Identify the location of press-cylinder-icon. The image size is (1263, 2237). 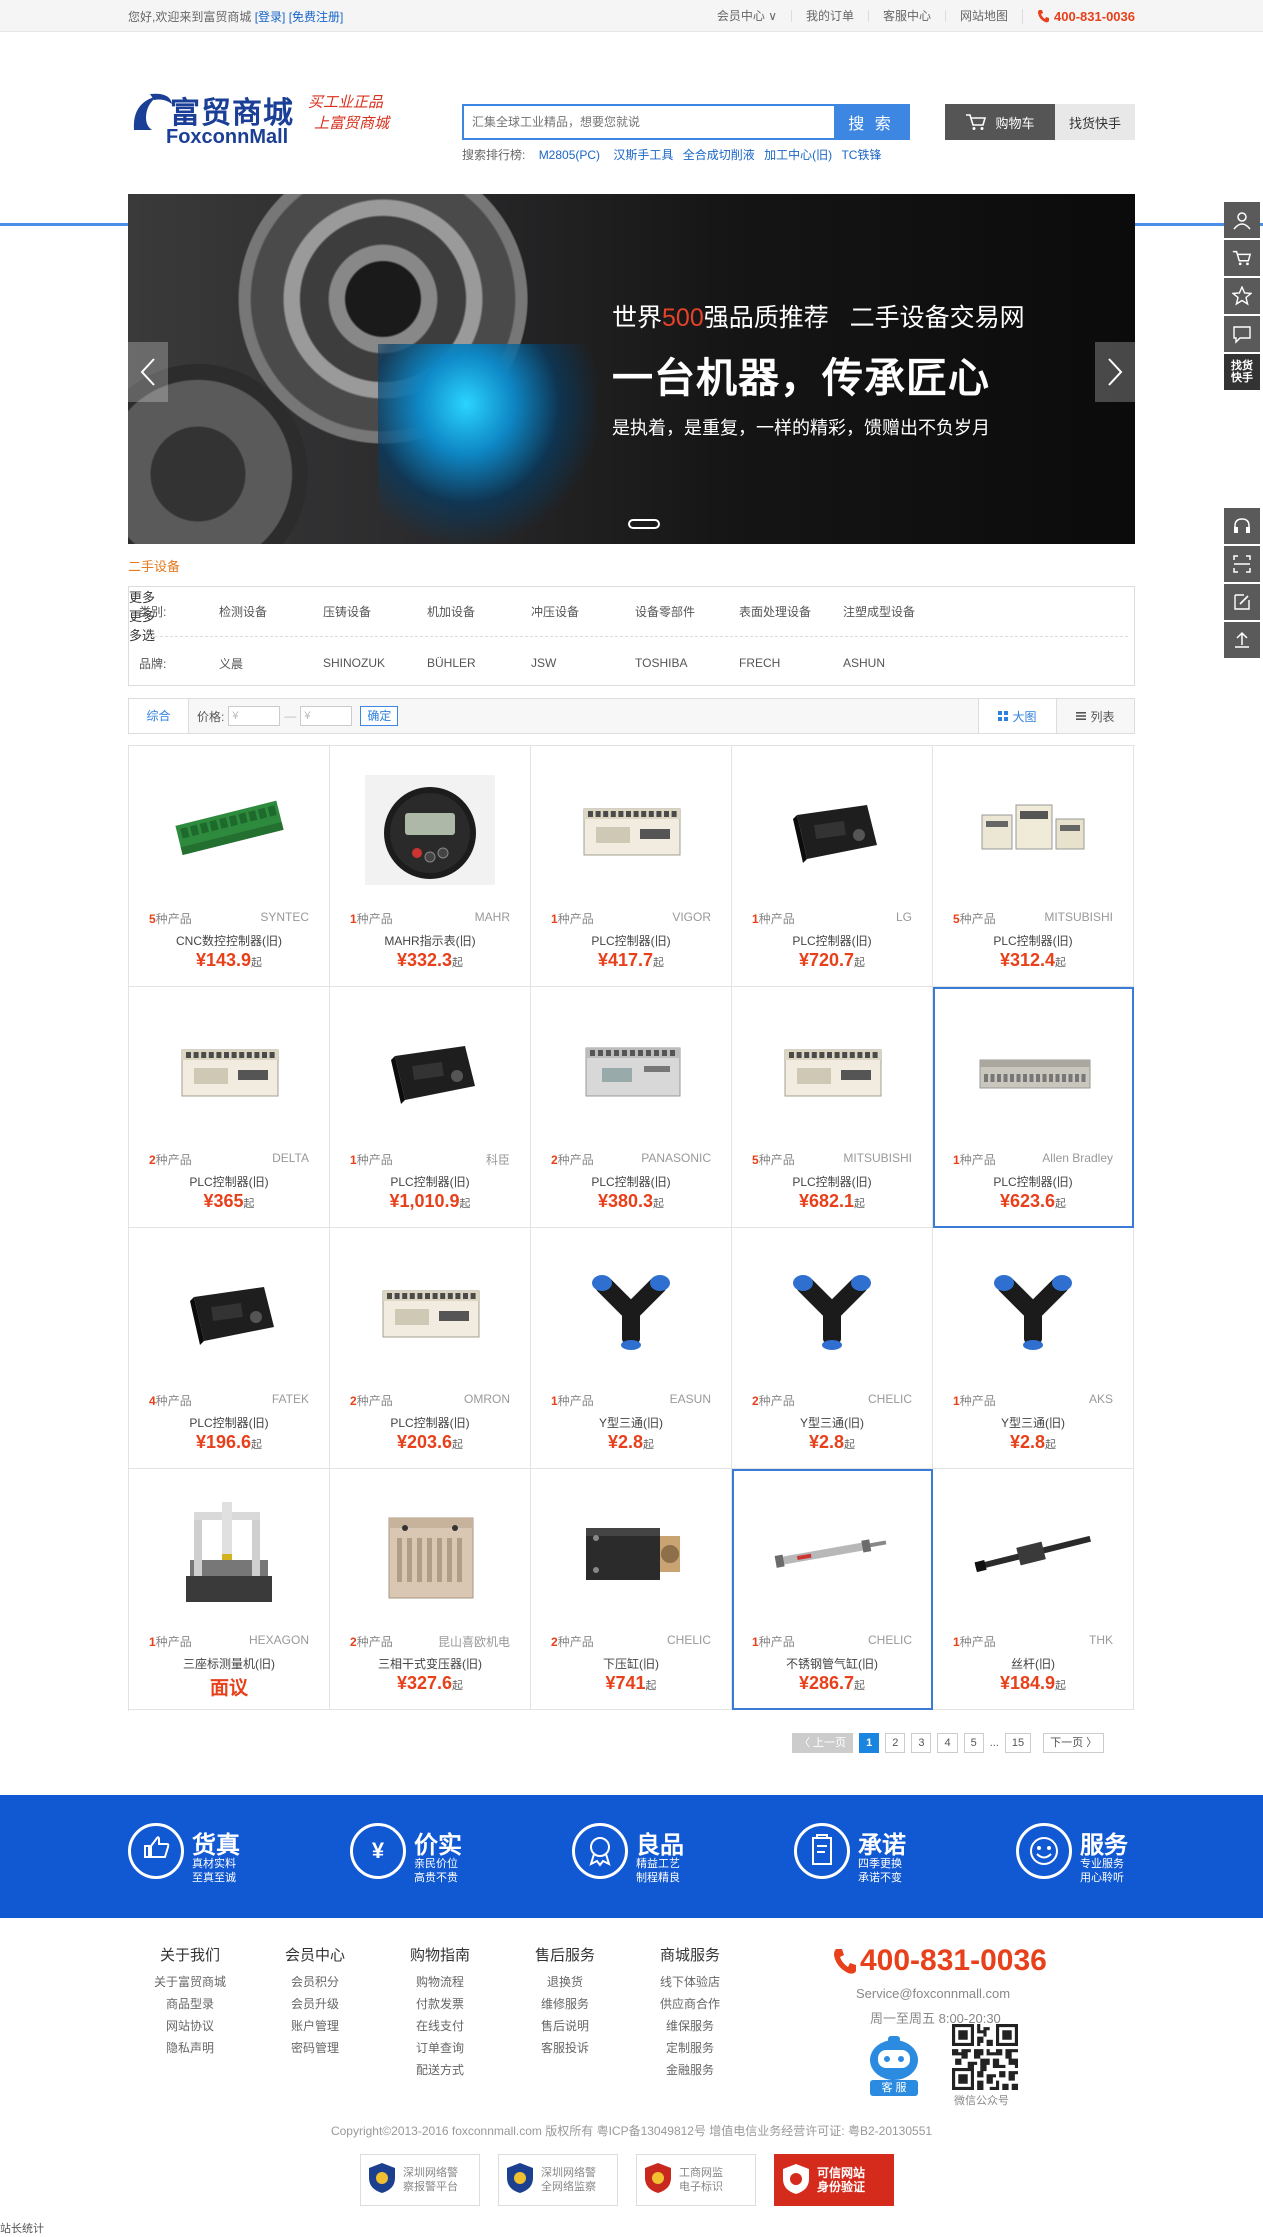
(631, 1553).